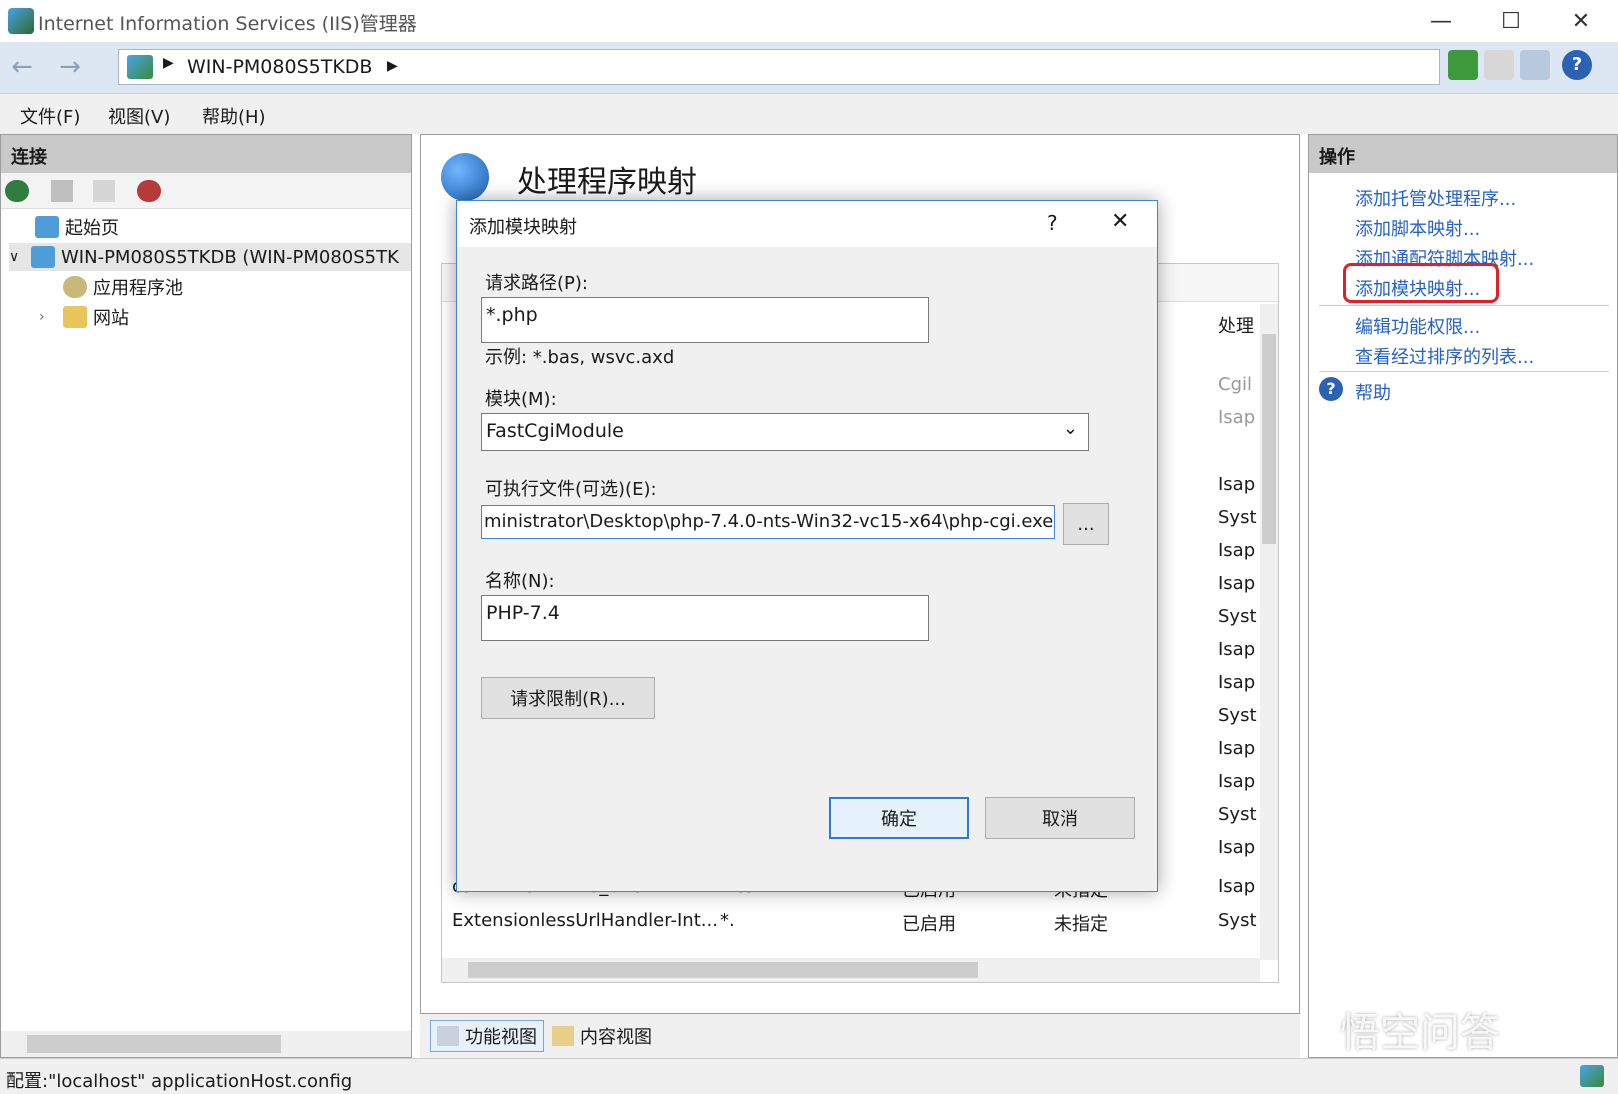 This screenshot has width=1618, height=1094. Describe the element at coordinates (279, 67) in the screenshot. I see `breadcrumb-server: WIN-PM080S5TKDB` at that location.